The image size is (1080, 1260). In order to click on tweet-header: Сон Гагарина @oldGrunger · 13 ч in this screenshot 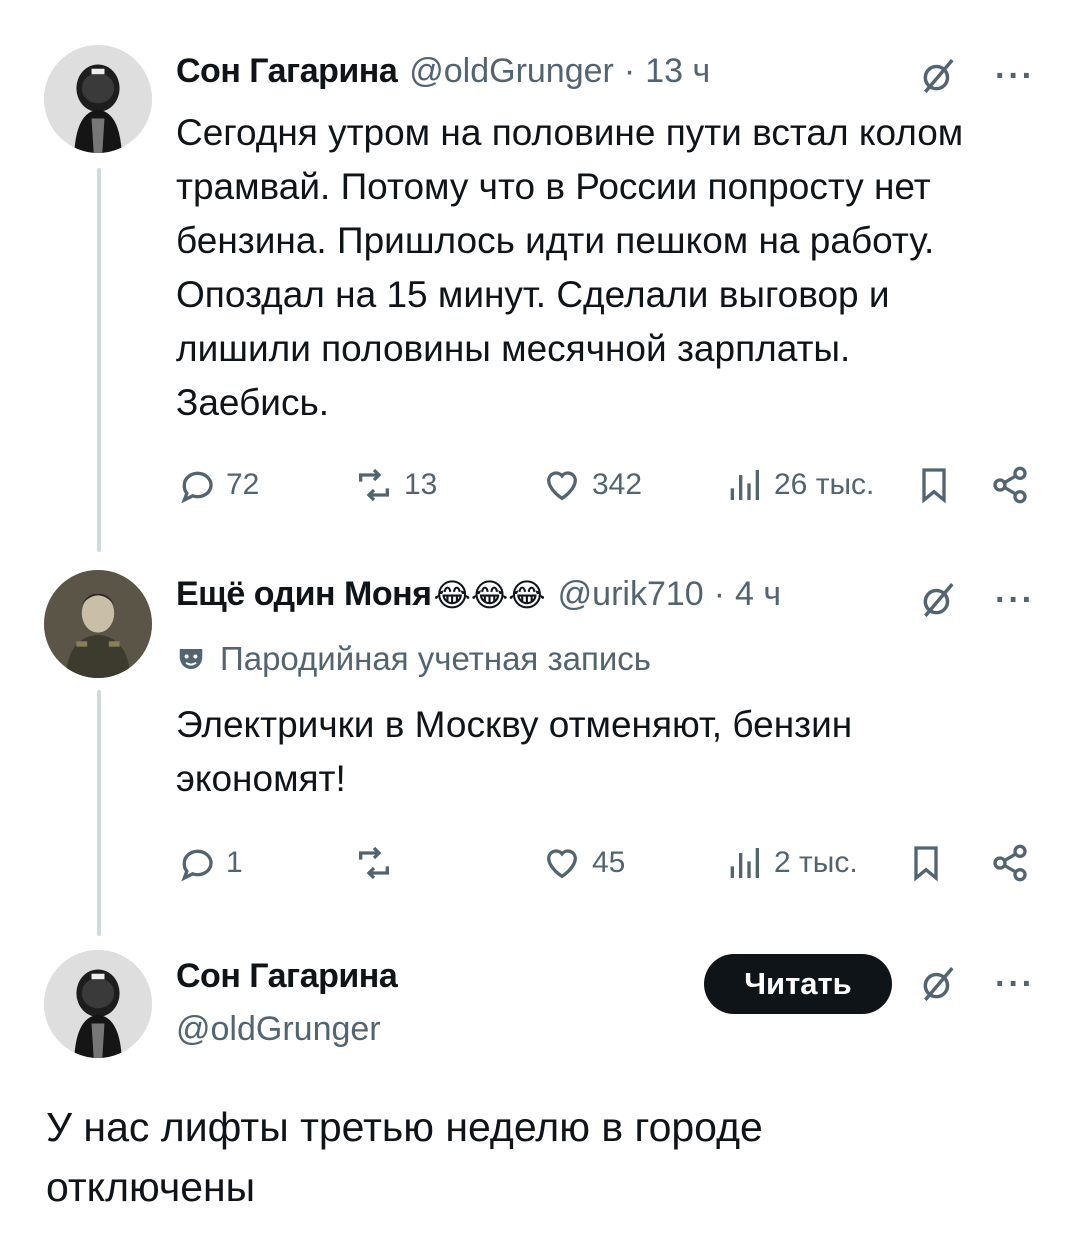, I will do `click(443, 71)`.